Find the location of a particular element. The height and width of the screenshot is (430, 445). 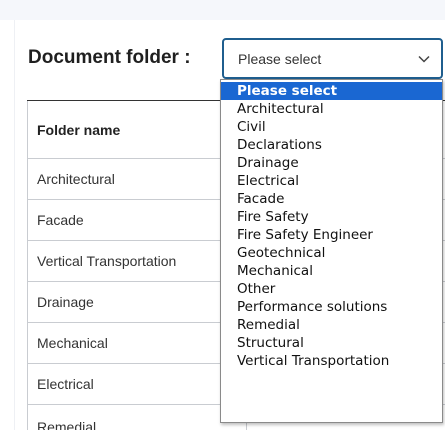

dropdown-option: Performance solutions is located at coordinates (331, 307).